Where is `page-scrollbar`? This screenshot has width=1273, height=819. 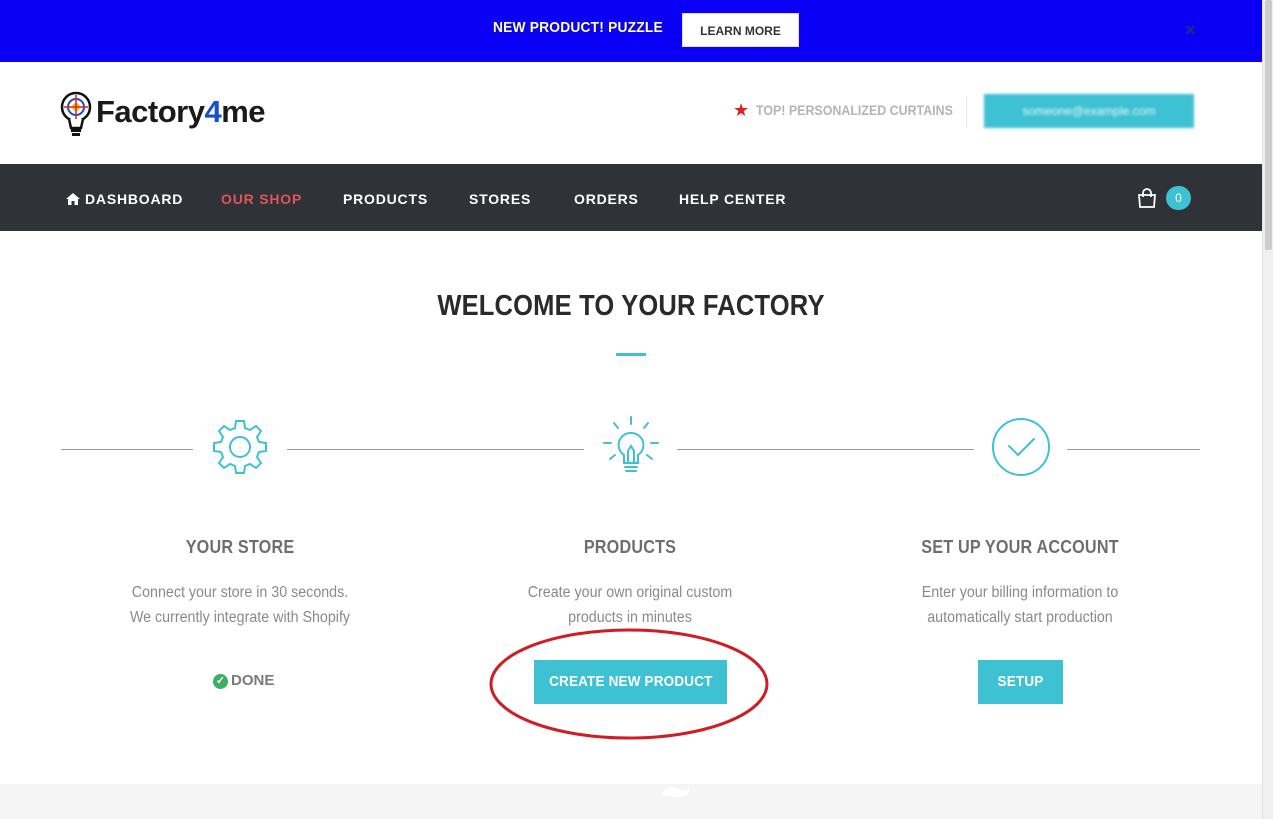
page-scrollbar is located at coordinates (1267, 409).